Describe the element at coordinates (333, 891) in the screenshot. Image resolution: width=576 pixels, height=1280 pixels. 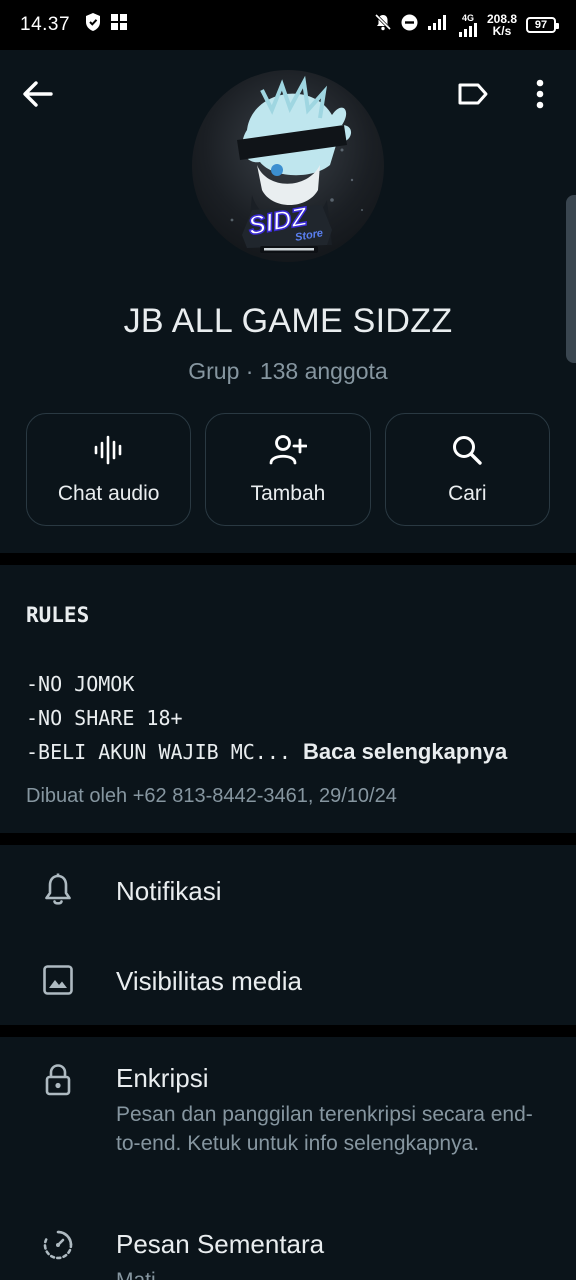
I see `notifications-text: Notifikasi` at that location.